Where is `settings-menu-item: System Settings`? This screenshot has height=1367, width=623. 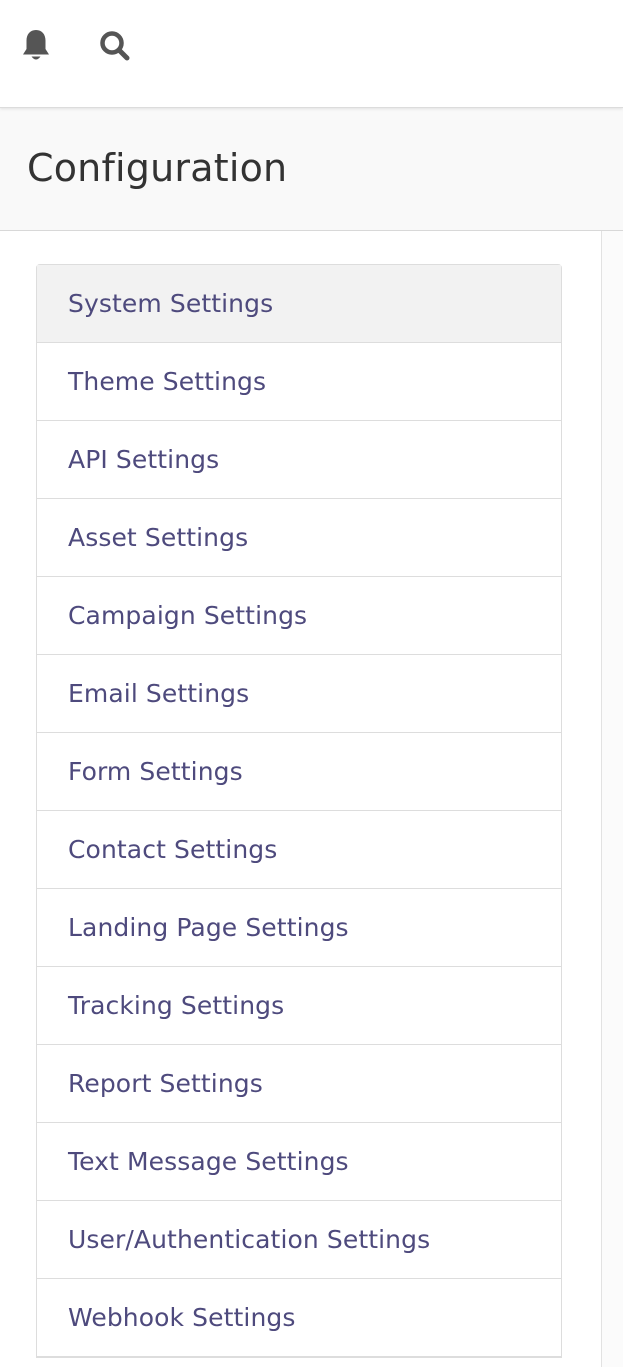
settings-menu-item: System Settings is located at coordinates (299, 304).